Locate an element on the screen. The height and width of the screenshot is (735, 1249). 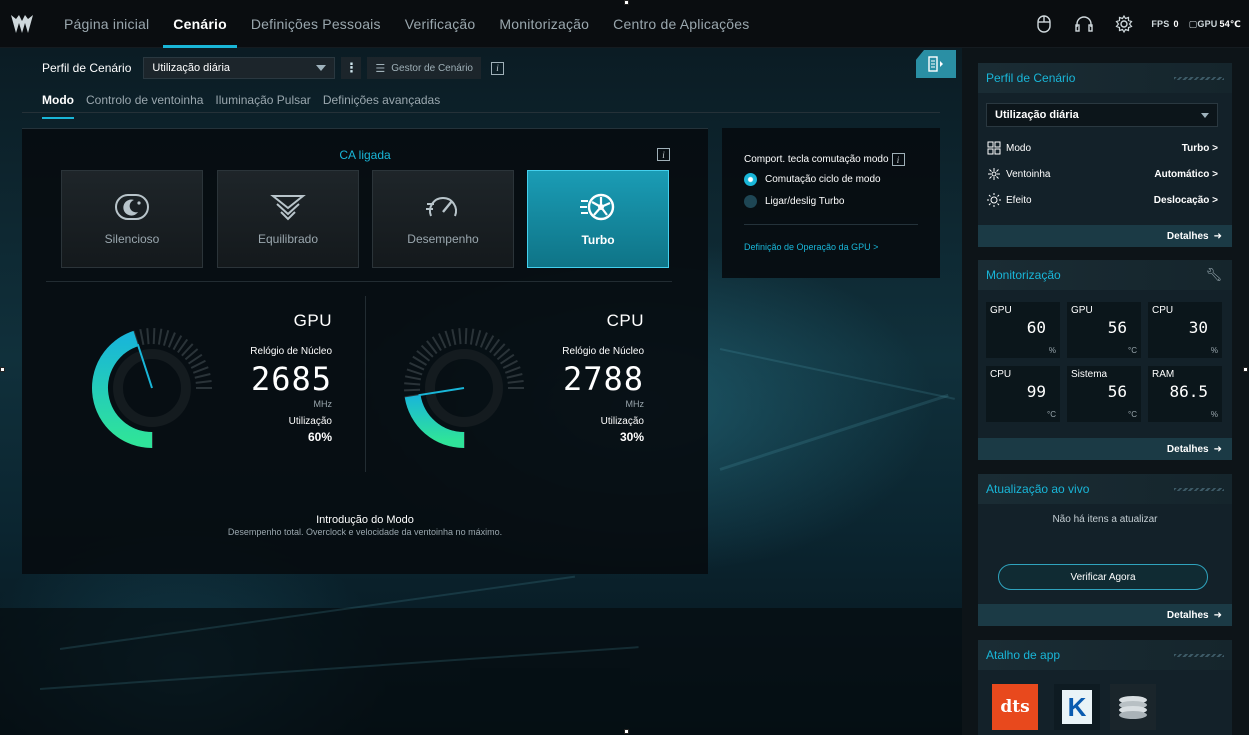
mode-performance-button: Desempenho is located at coordinates (443, 219).